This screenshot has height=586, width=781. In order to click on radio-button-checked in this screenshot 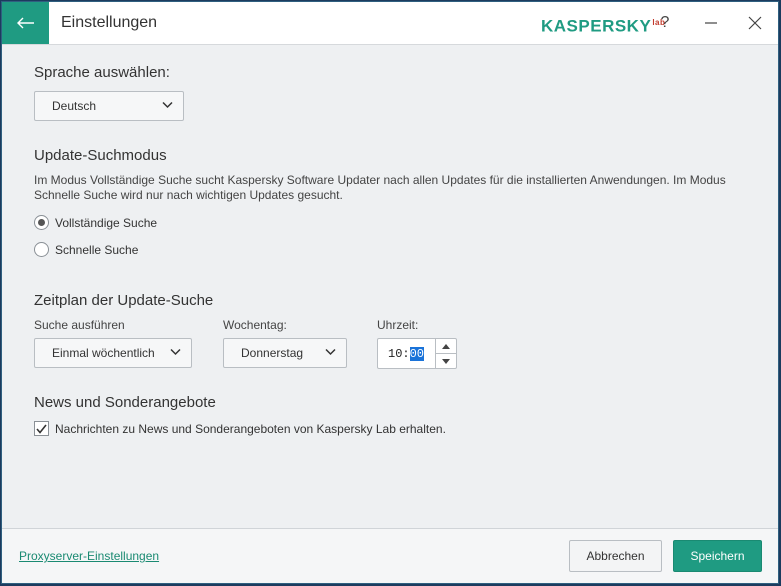, I will do `click(41, 222)`.